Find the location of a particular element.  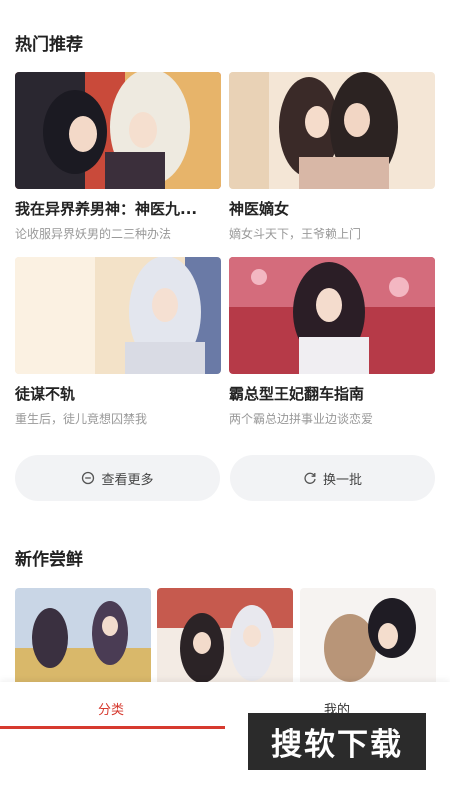

view-more-button: 查看更多 is located at coordinates (117, 478).